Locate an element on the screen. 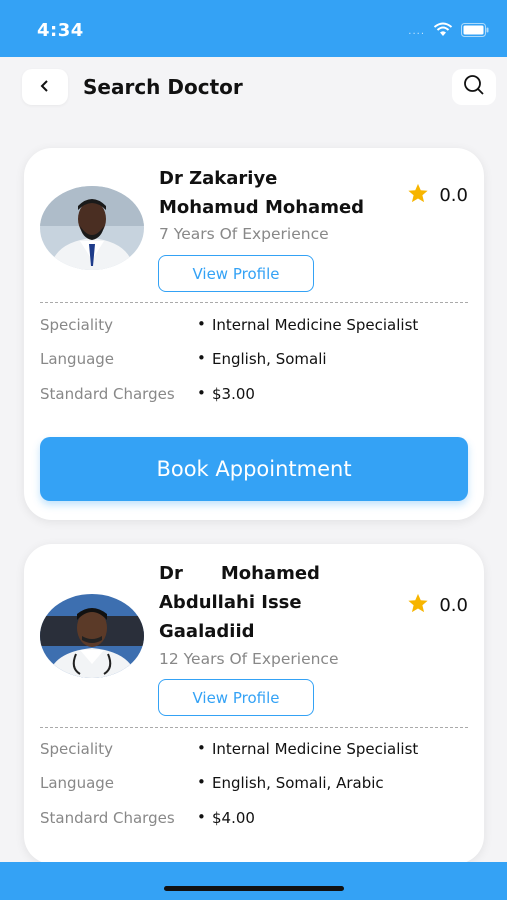  doctor-name-line: Mohamud Mohamed is located at coordinates (262, 207).